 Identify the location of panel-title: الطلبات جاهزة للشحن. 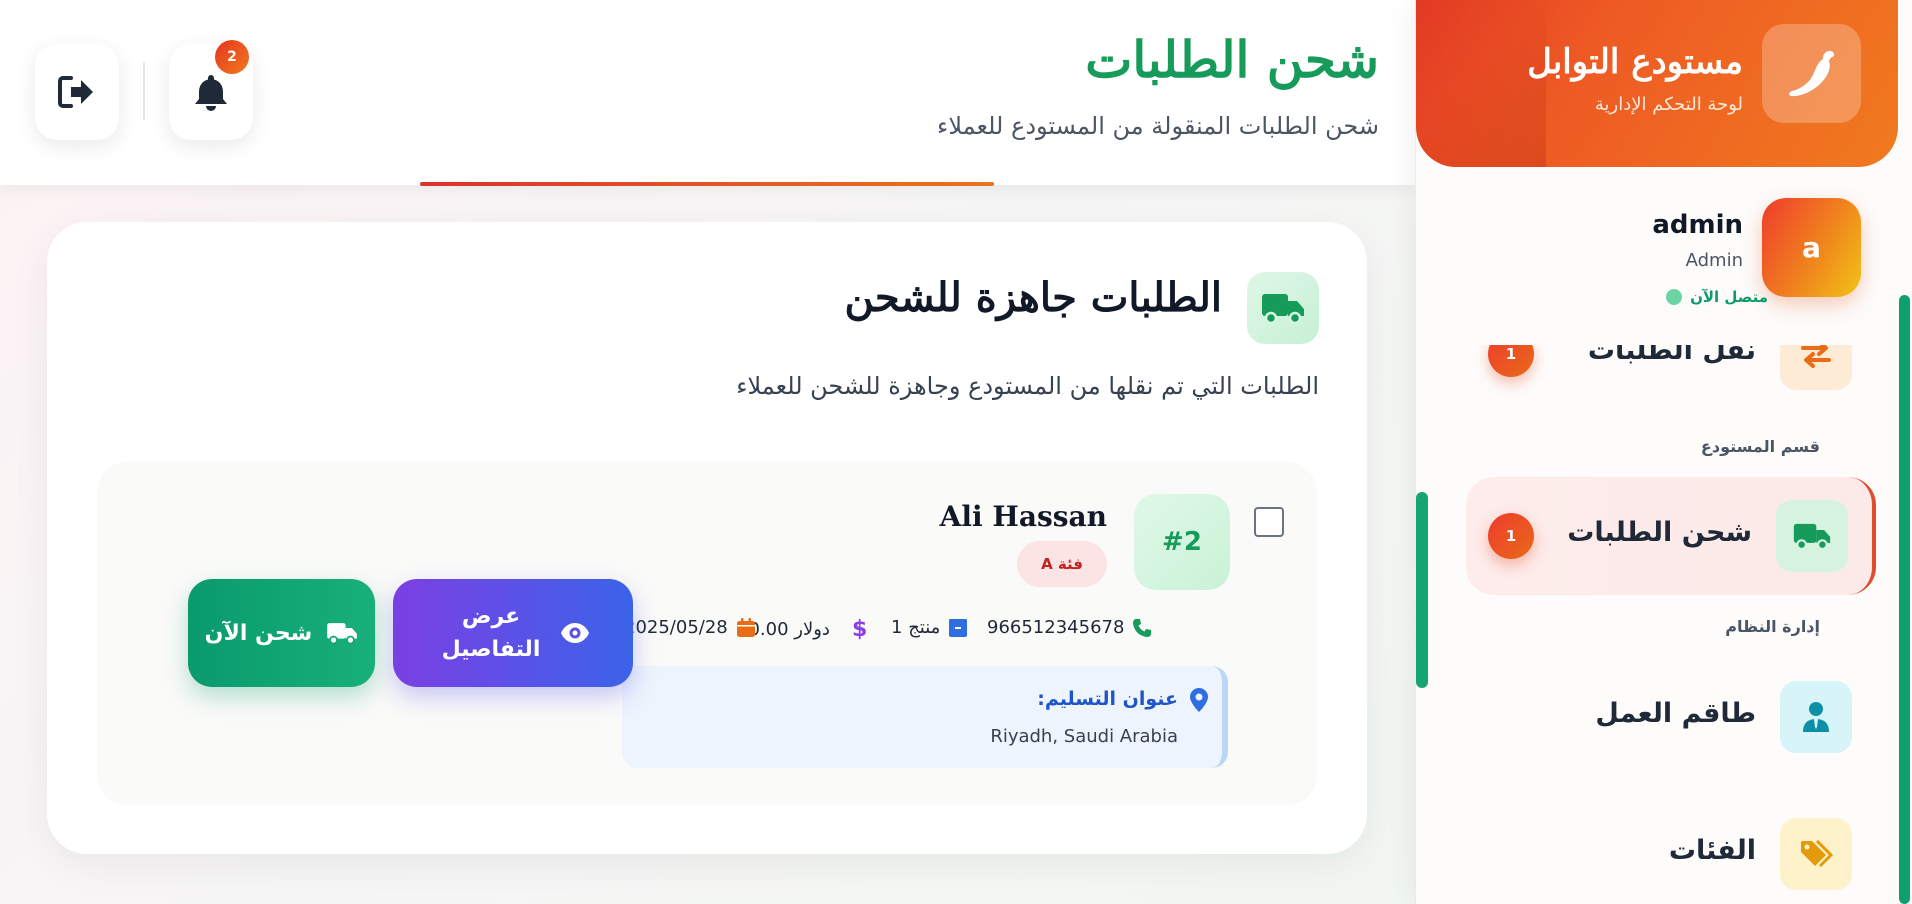
(1033, 297).